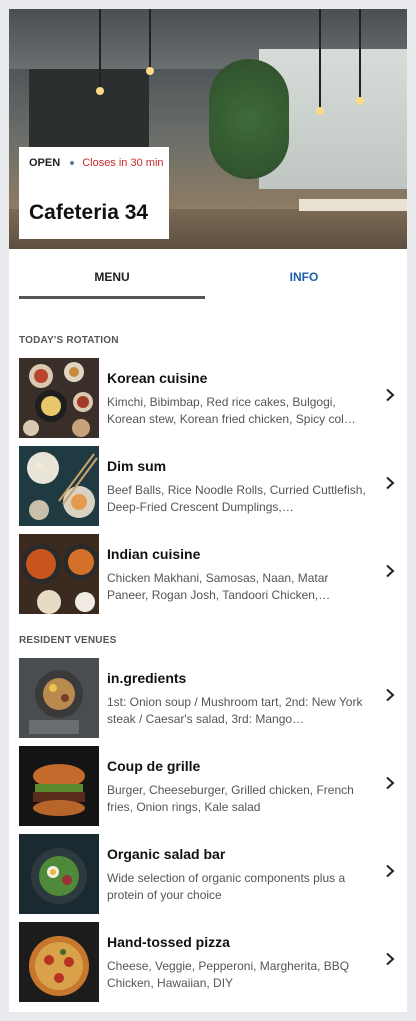 This screenshot has width=416, height=1021. What do you see at coordinates (69, 340) in the screenshot?
I see `section-title-rotation: TODAY'S ROTATION` at bounding box center [69, 340].